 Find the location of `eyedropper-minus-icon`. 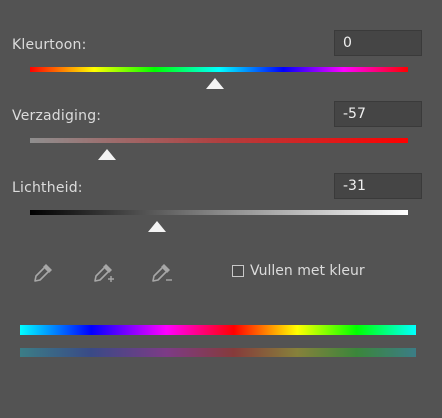

eyedropper-minus-icon is located at coordinates (161, 273).